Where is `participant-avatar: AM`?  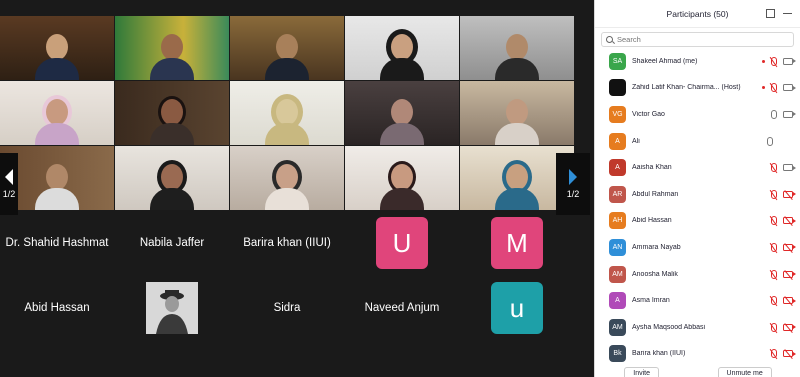
participant-avatar: AM is located at coordinates (617, 274).